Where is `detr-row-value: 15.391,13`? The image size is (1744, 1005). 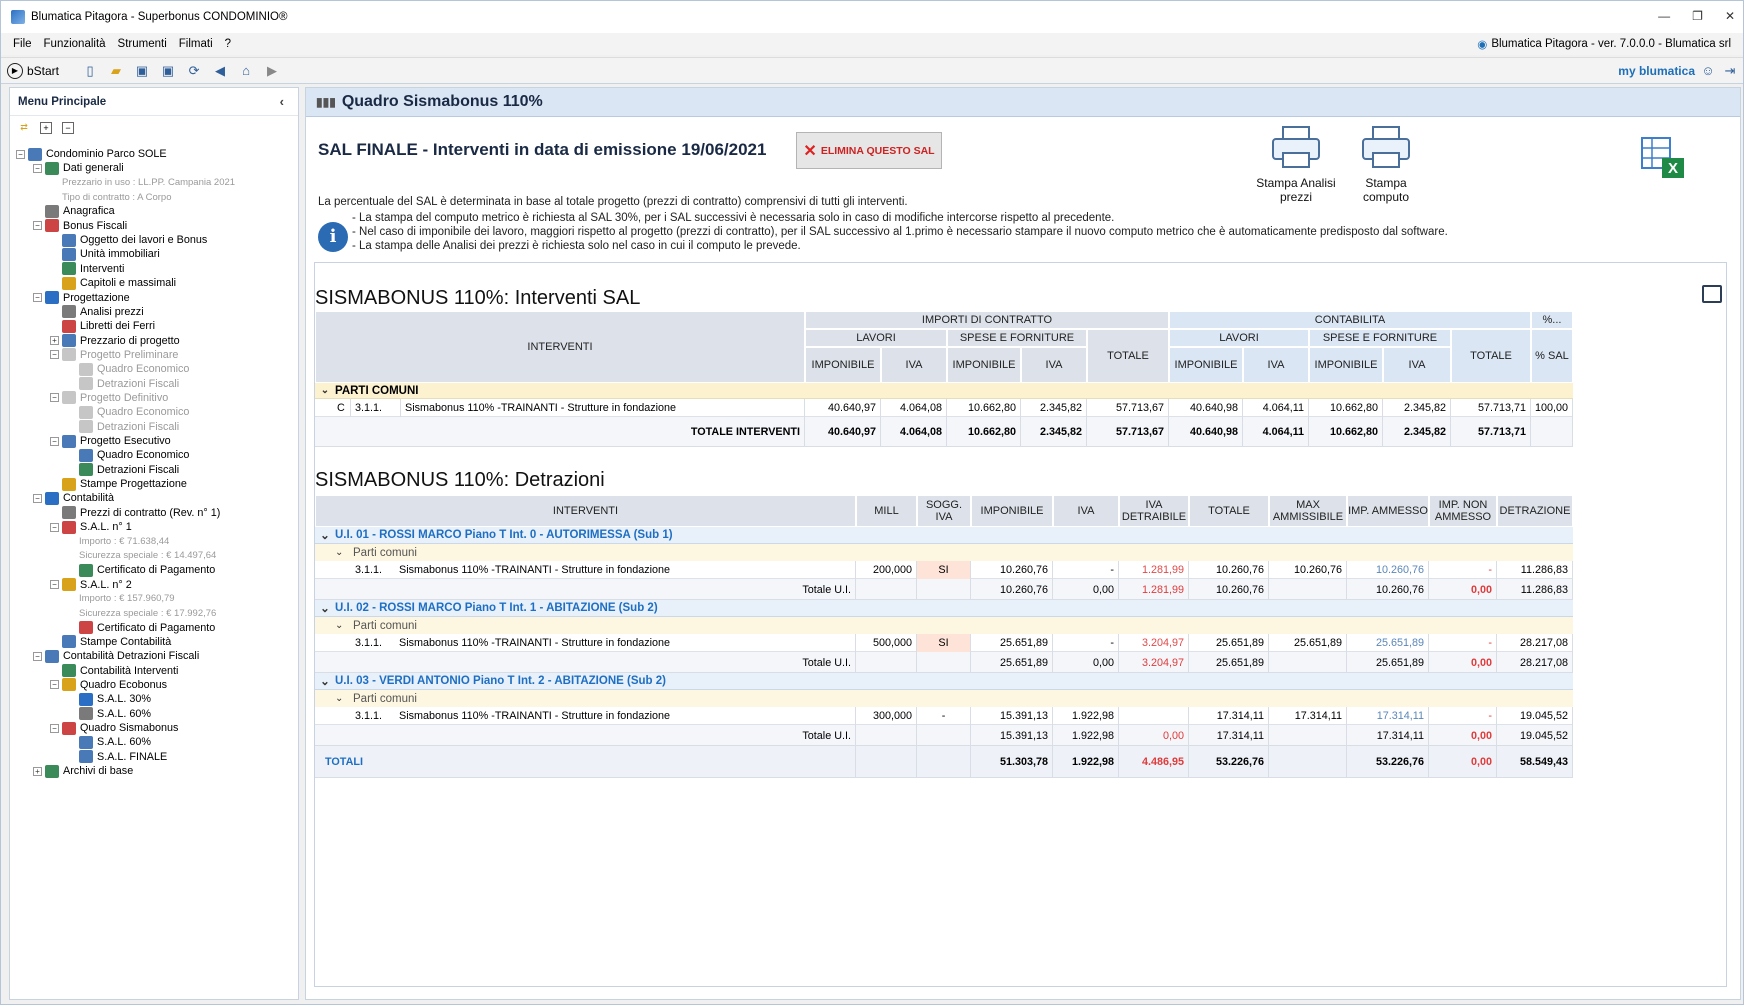 detr-row-value: 15.391,13 is located at coordinates (1012, 716).